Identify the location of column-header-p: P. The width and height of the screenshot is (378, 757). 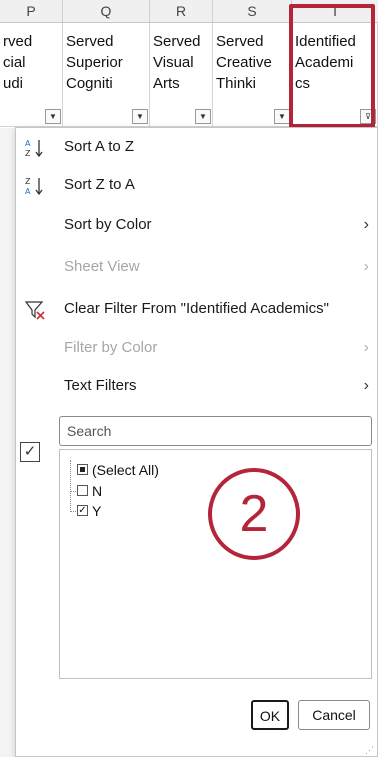
(31, 11).